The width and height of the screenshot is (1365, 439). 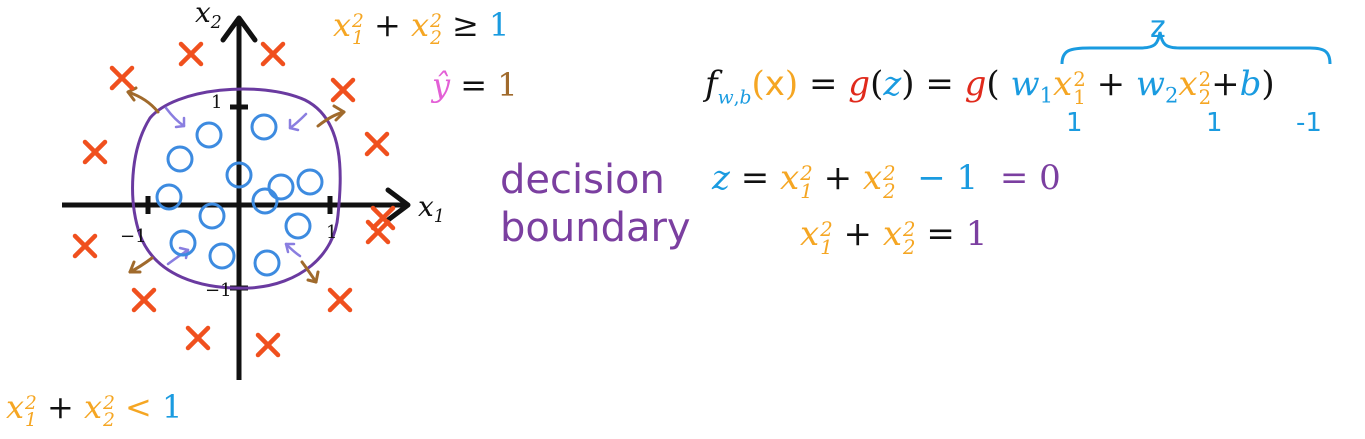 I want to click on decision-label-line1: decision, so click(x=582, y=180).